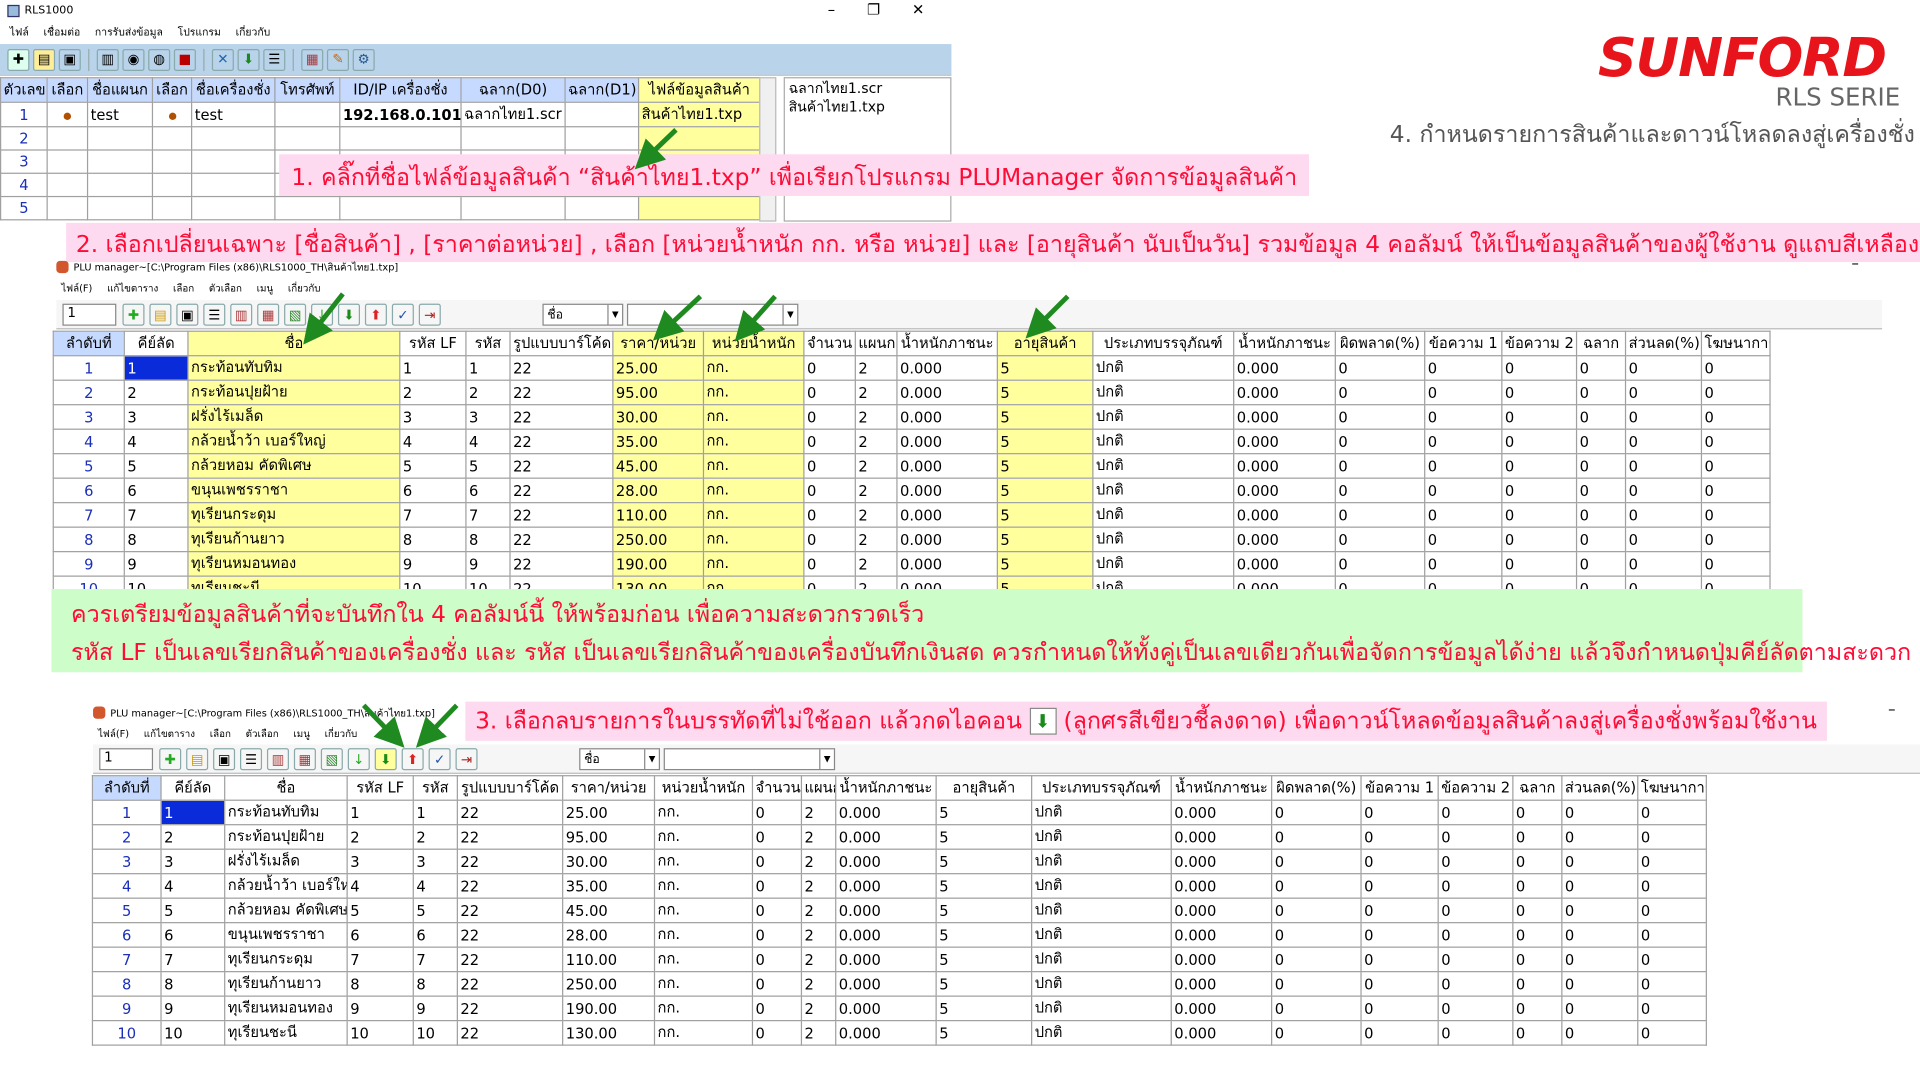  What do you see at coordinates (324, 318) in the screenshot?
I see `arrow-to-name-column` at bounding box center [324, 318].